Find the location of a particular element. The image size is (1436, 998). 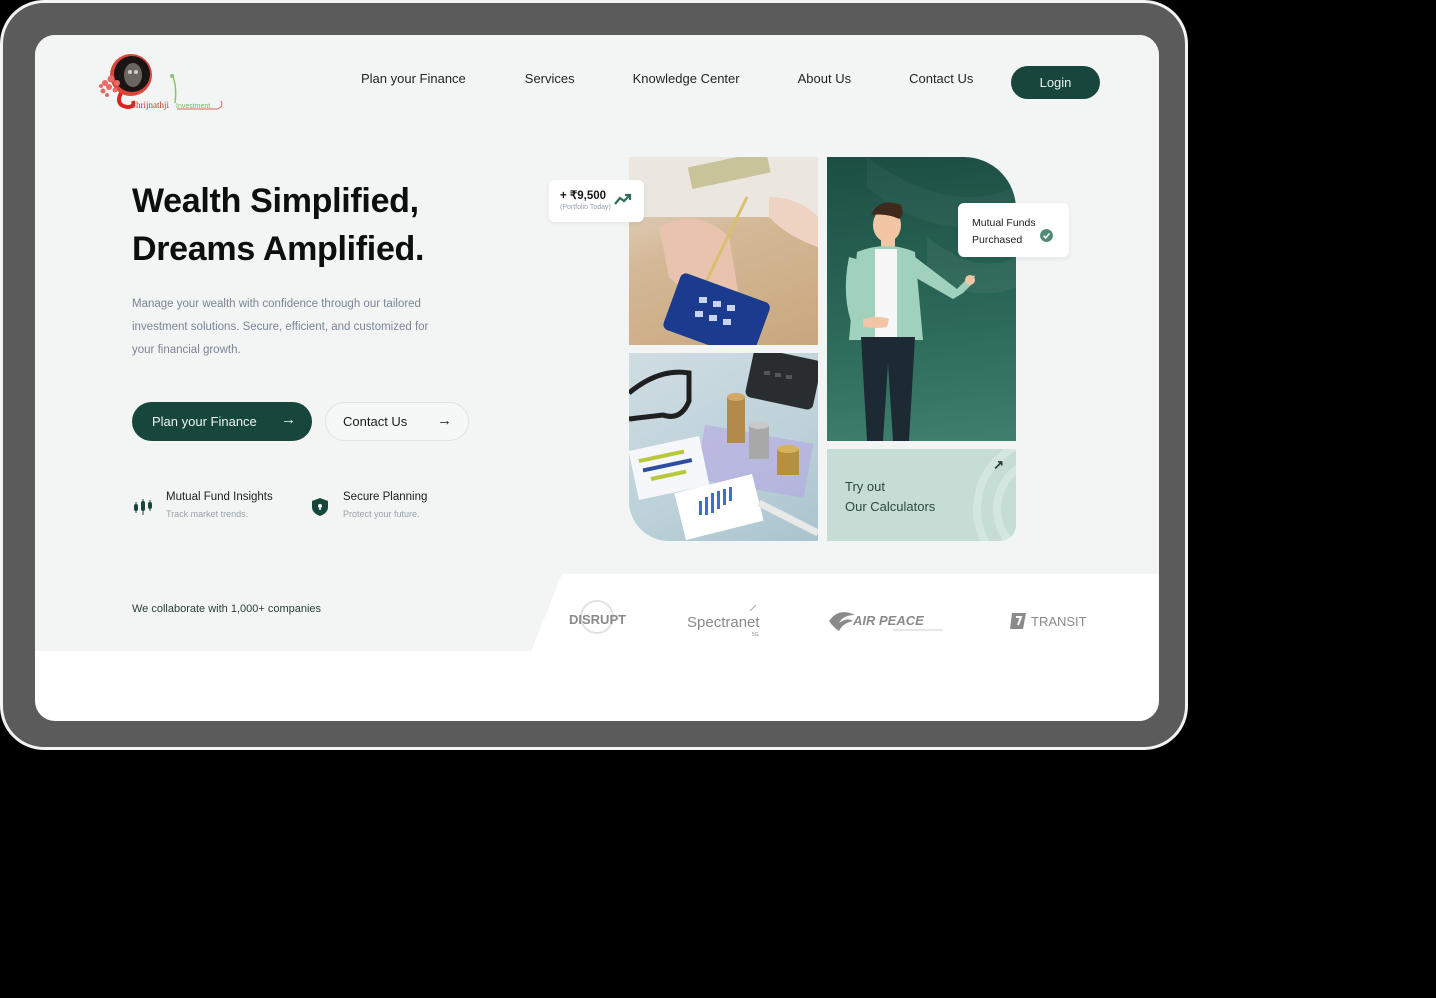

trending-up-icon is located at coordinates (623, 199).